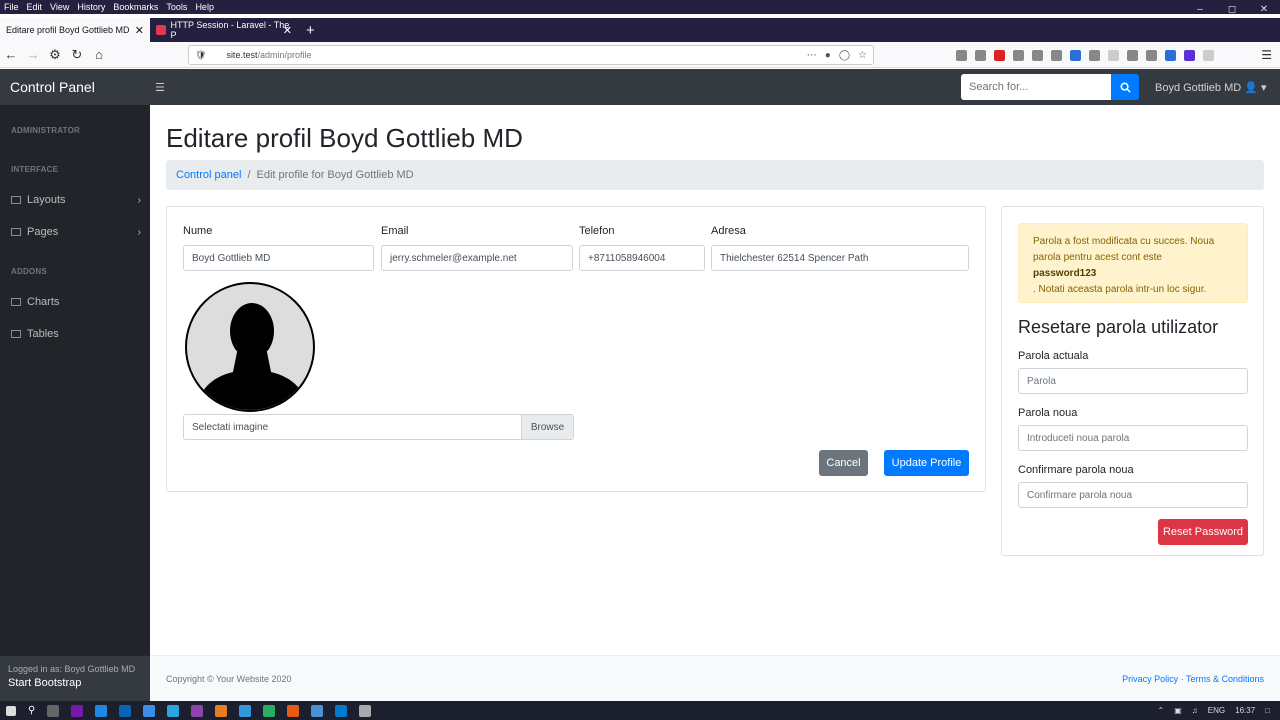 This screenshot has height=720, width=1280. Describe the element at coordinates (252, 356) in the screenshot. I see `user-silhouette-icon` at that location.